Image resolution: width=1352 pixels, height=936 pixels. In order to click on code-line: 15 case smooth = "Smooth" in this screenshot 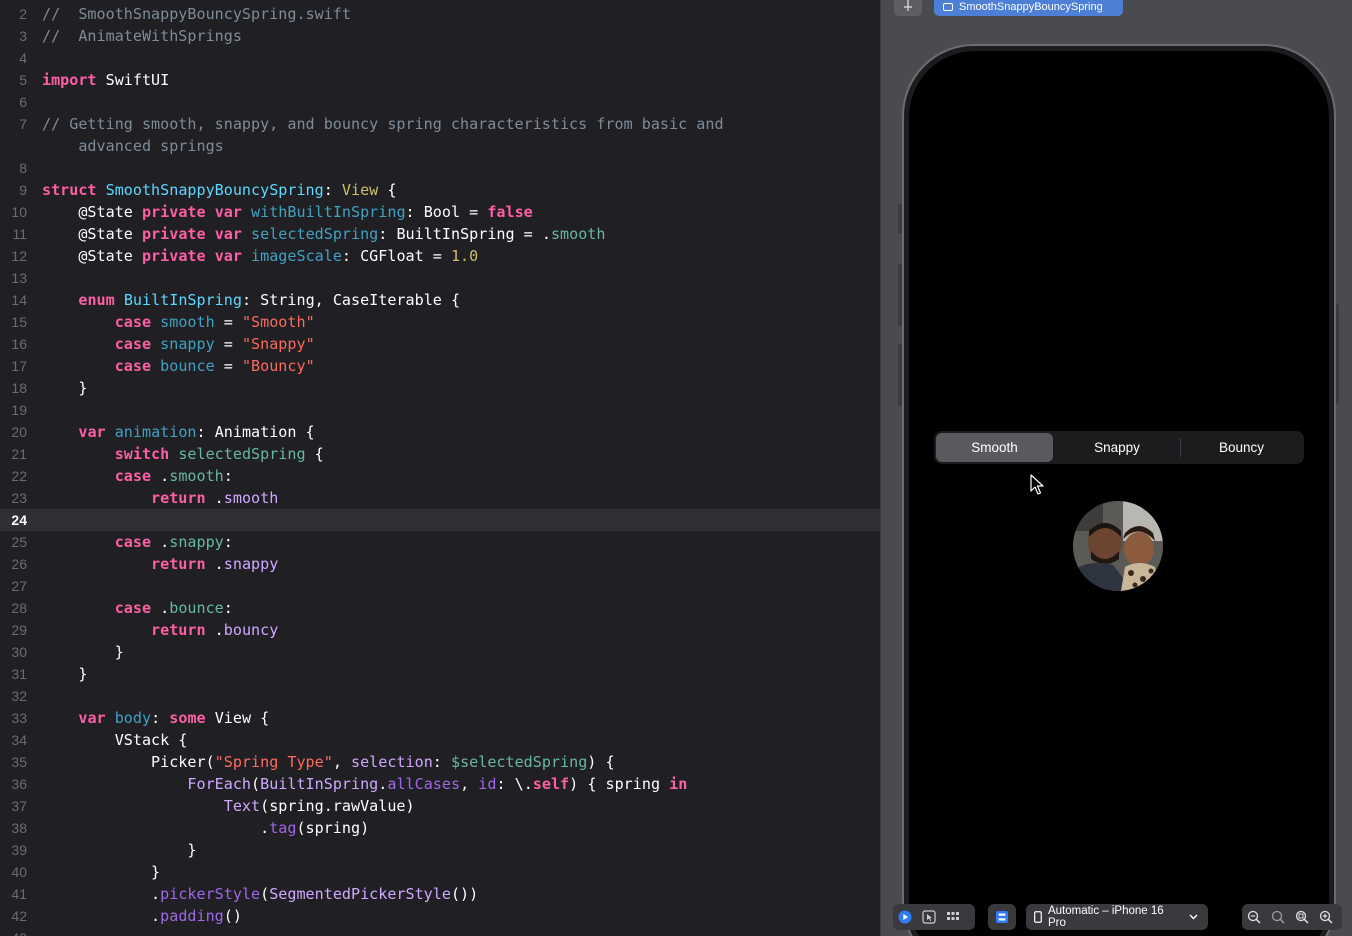, I will do `click(440, 322)`.